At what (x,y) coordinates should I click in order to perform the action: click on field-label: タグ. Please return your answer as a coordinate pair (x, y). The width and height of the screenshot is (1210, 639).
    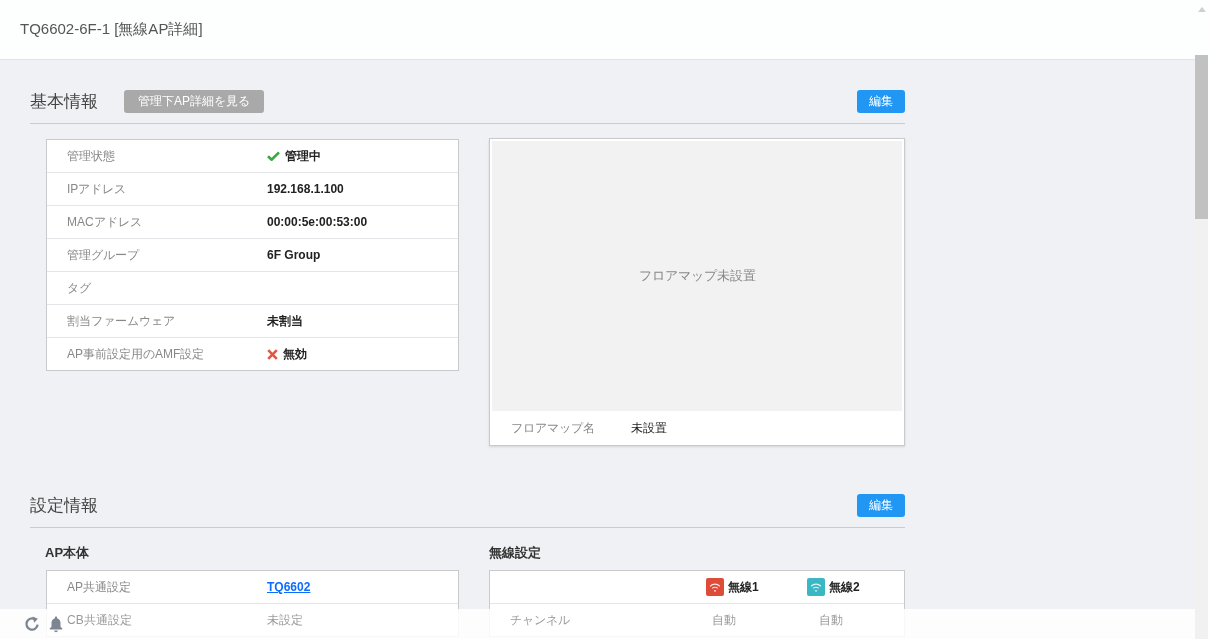
    Looking at the image, I should click on (79, 288).